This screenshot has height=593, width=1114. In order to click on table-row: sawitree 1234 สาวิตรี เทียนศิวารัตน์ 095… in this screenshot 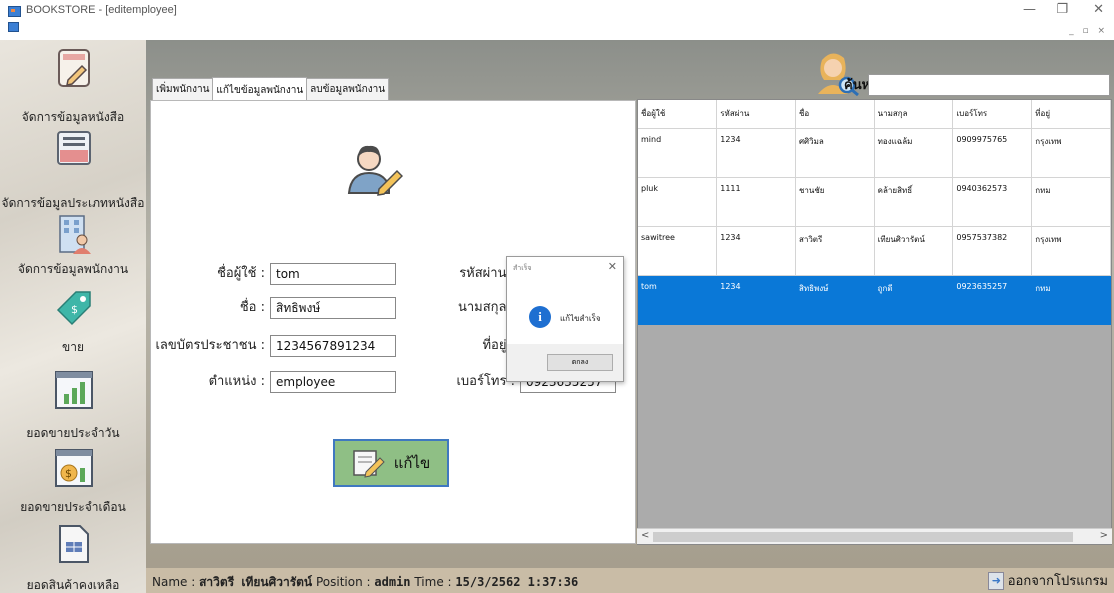, I will do `click(874, 251)`.